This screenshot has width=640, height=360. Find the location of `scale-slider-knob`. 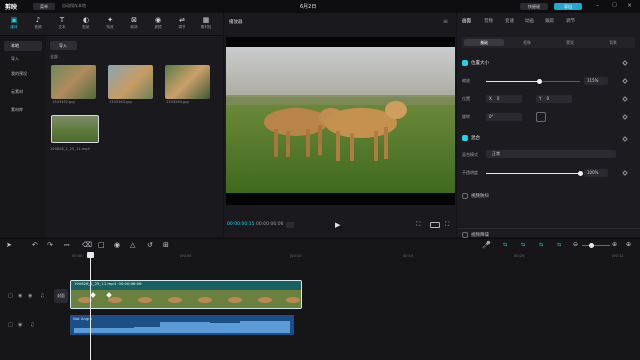

scale-slider-knob is located at coordinates (539, 81).